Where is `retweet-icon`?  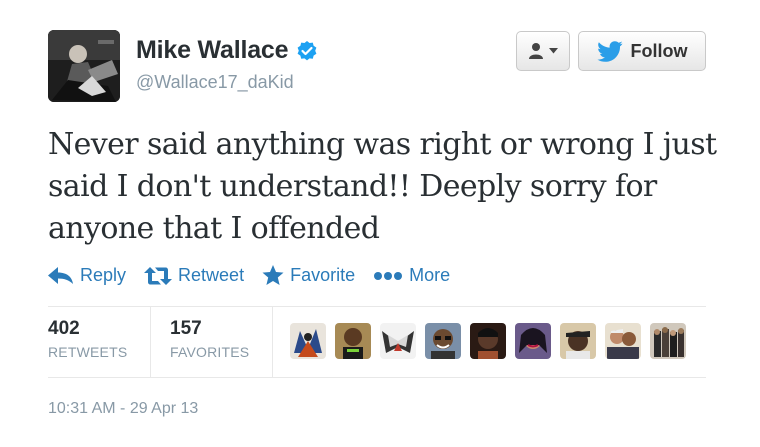
retweet-icon is located at coordinates (158, 275).